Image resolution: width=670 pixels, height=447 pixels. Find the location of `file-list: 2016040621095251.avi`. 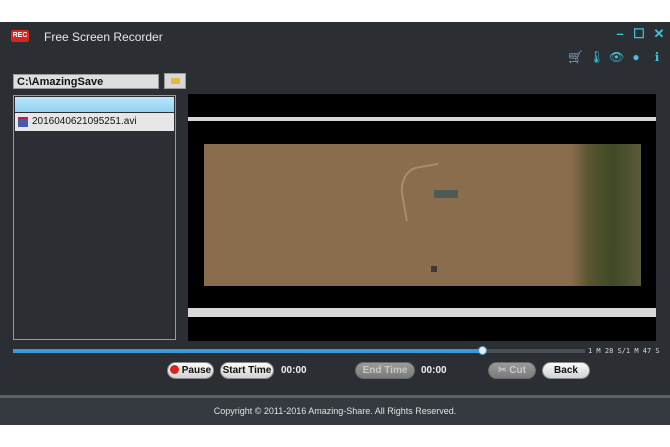

file-list: 2016040621095251.avi is located at coordinates (94, 217).